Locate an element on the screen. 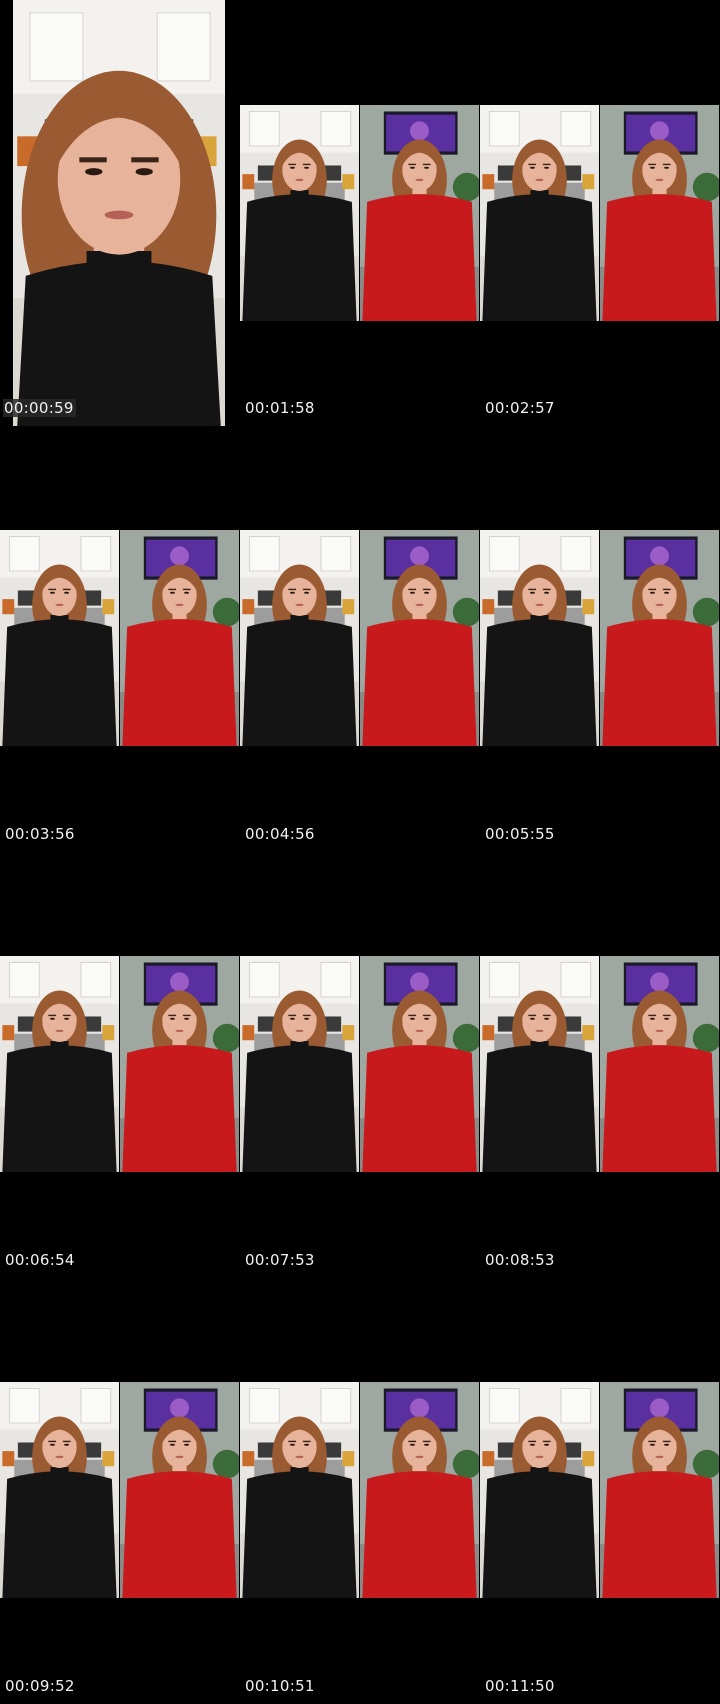 Image resolution: width=720 pixels, height=1704 pixels. frame-timestamp: 00:02:57 is located at coordinates (520, 408).